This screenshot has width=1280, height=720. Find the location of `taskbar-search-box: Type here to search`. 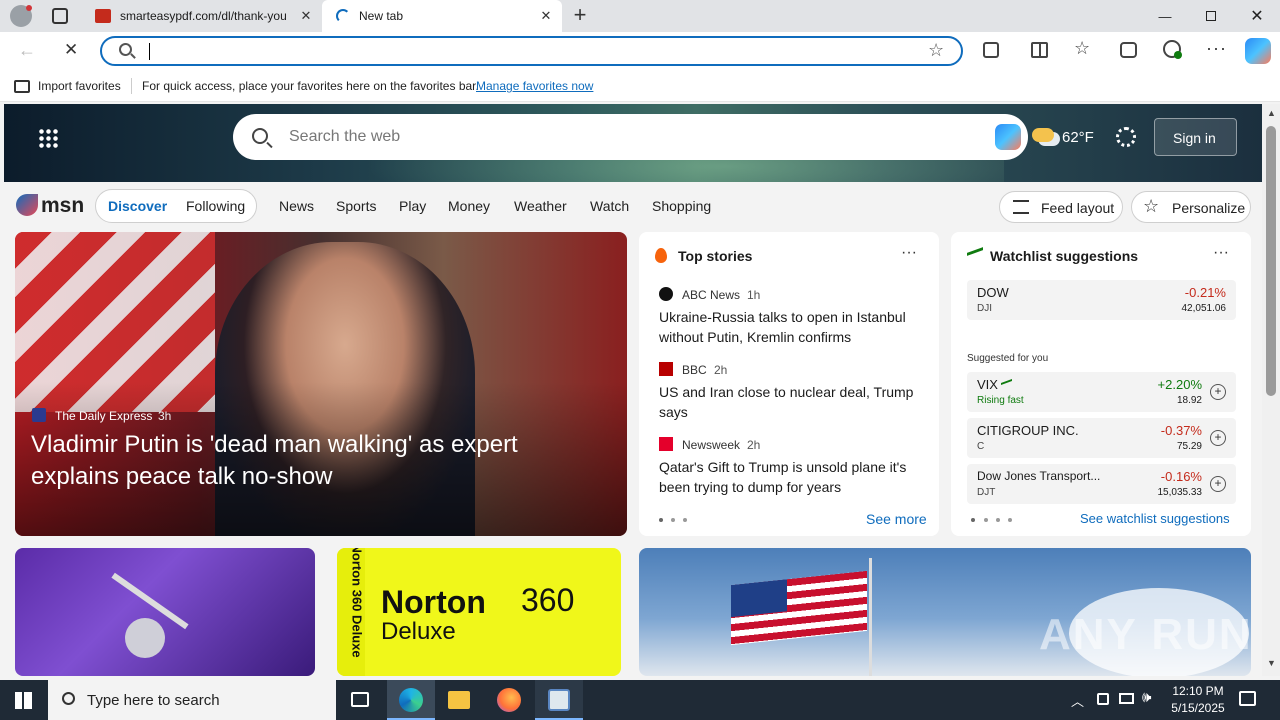

taskbar-search-box: Type here to search is located at coordinates (192, 700).